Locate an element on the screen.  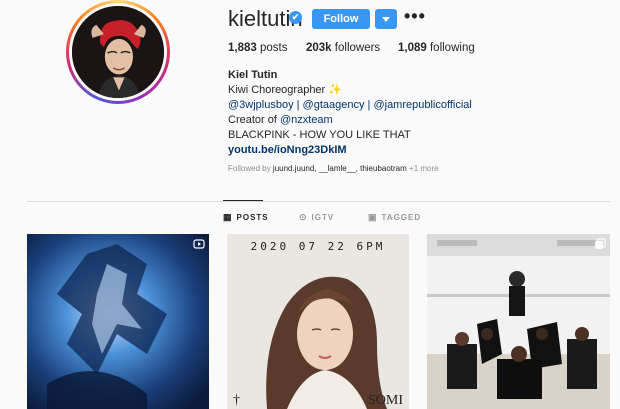
video-icon is located at coordinates (199, 244).